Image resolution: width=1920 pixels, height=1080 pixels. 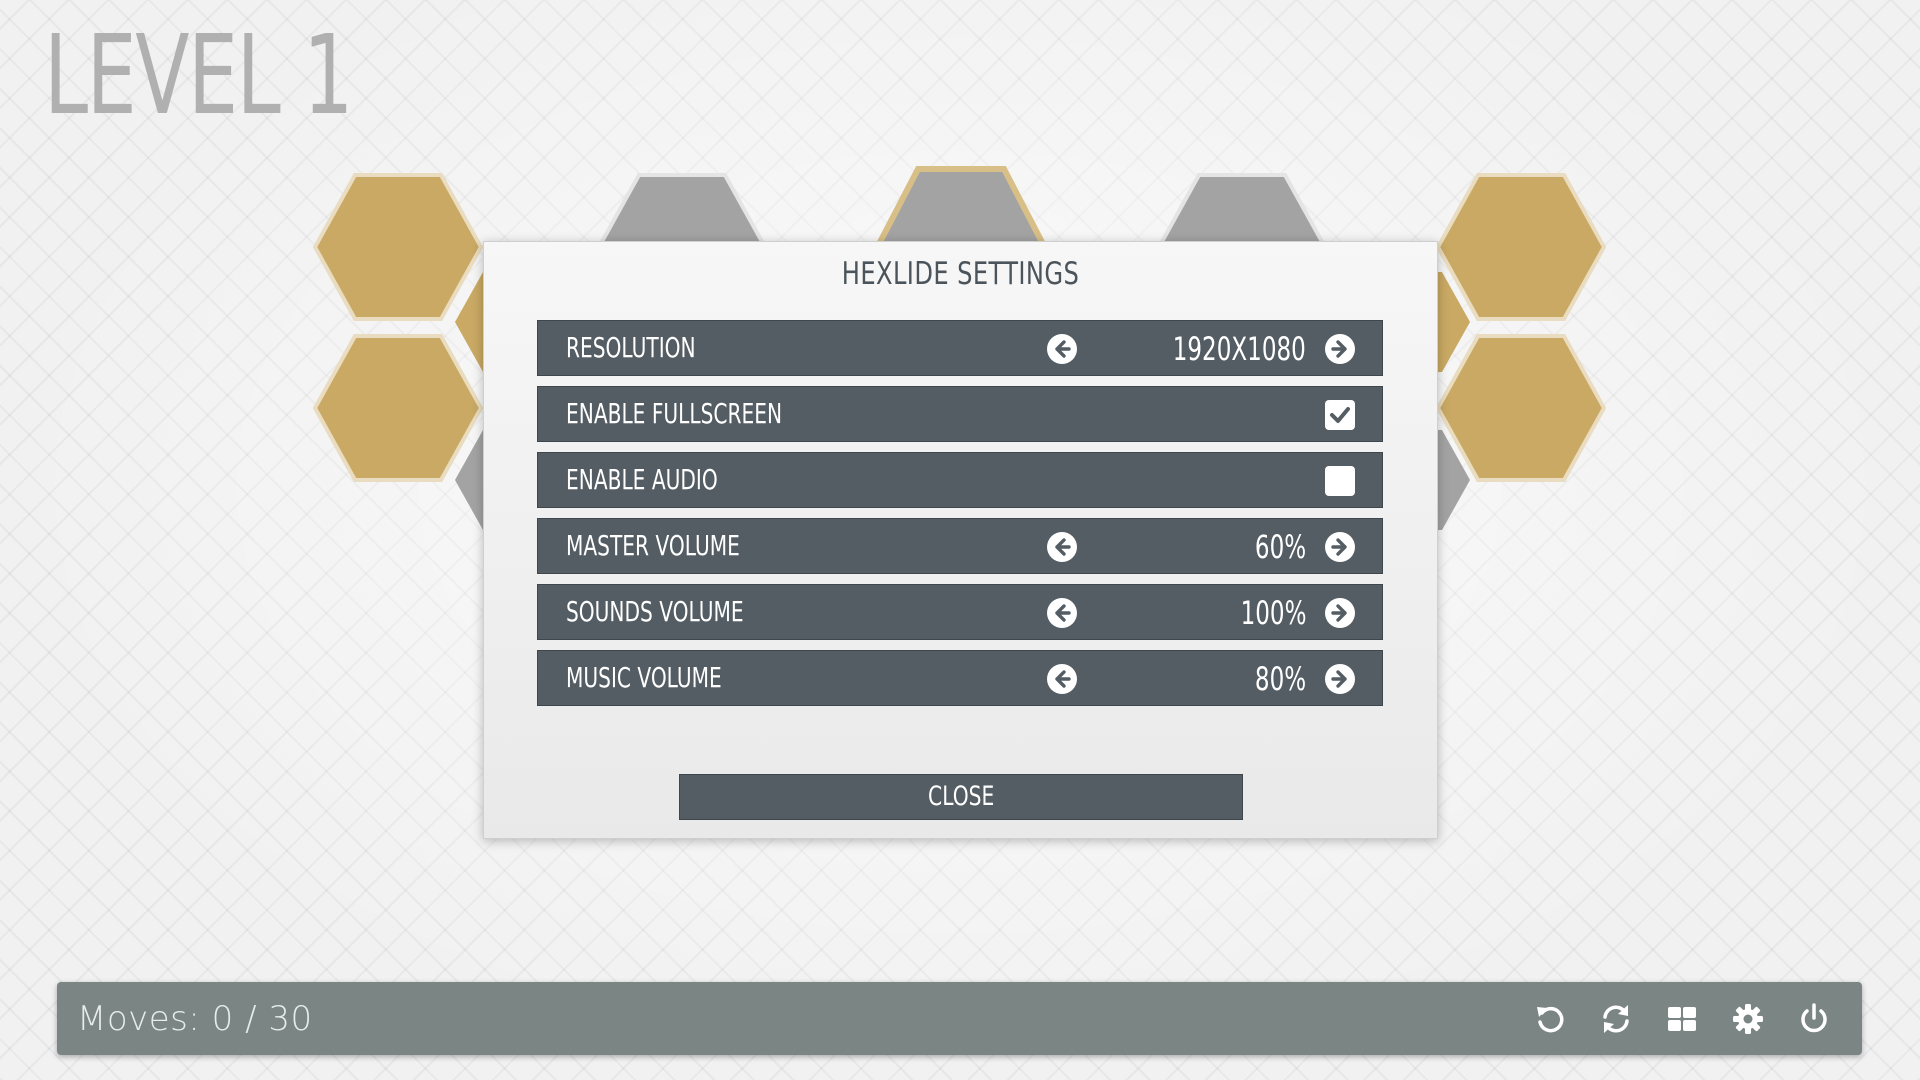 I want to click on setting-row-fullscreen: ENABLE FULLSCREEN, so click(x=960, y=414).